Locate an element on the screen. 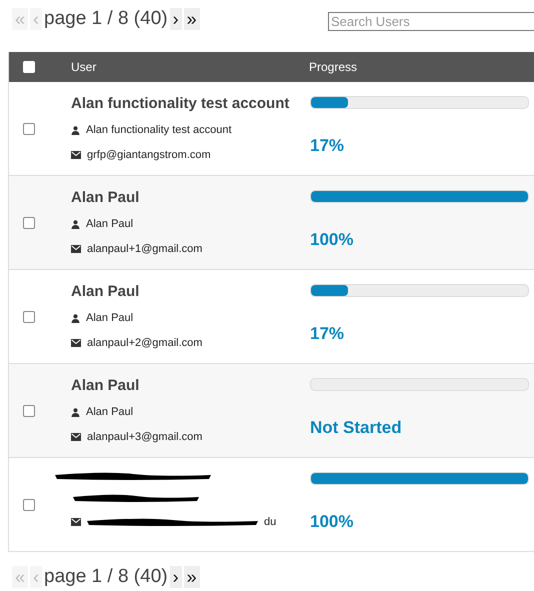 This screenshot has width=534, height=591. progress-reading: Not Started is located at coordinates (356, 427).